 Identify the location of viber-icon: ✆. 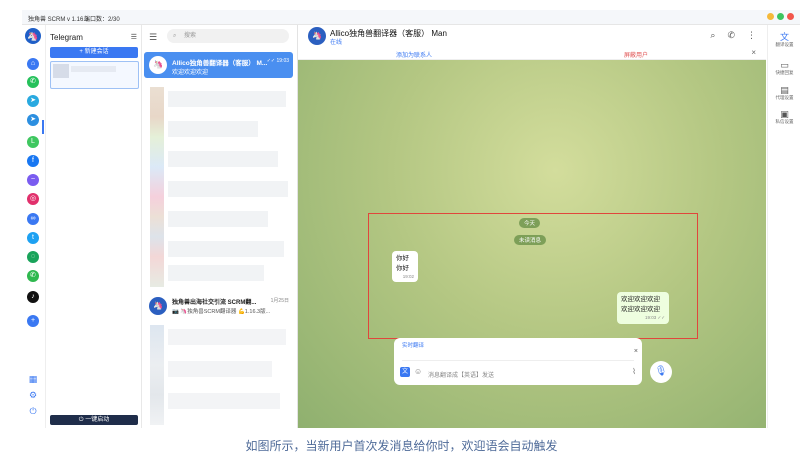
(33, 276).